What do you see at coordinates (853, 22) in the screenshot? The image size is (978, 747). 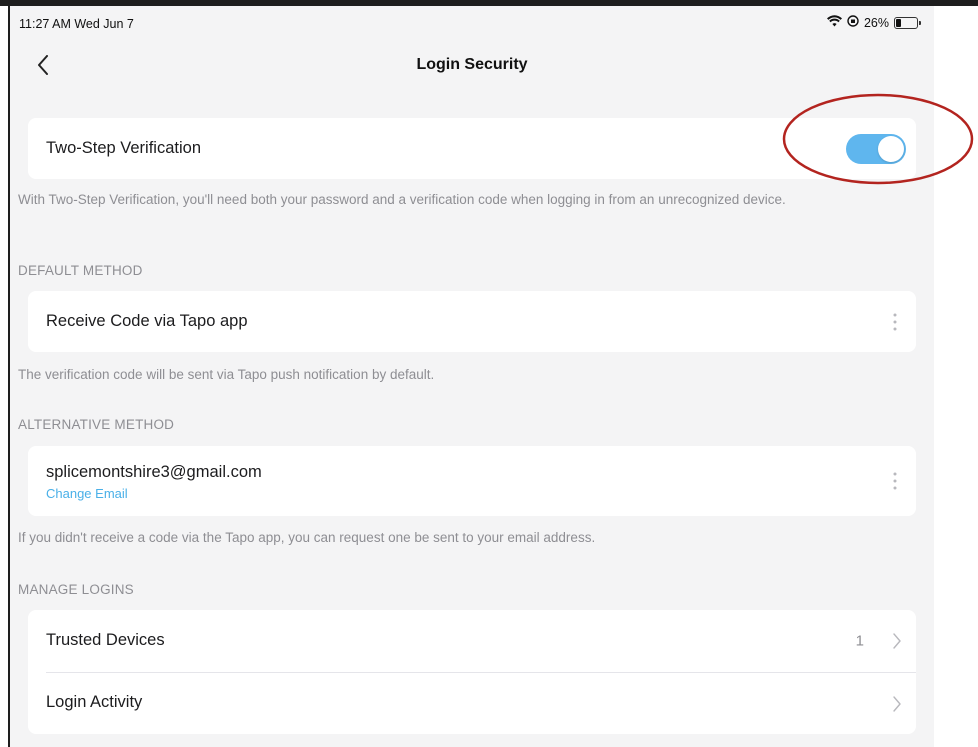 I see `orientation-lock-icon` at bounding box center [853, 22].